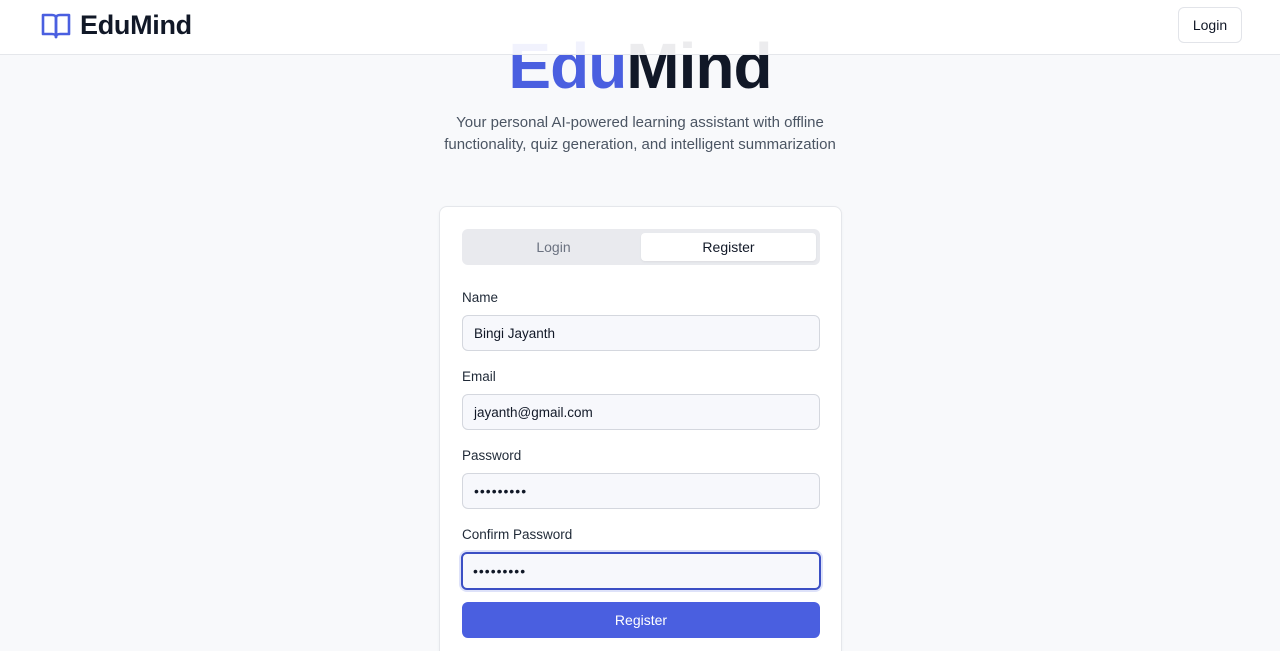 The image size is (1280, 651). Describe the element at coordinates (640, 27) in the screenshot. I see `top-navbar: EduMind Login` at that location.